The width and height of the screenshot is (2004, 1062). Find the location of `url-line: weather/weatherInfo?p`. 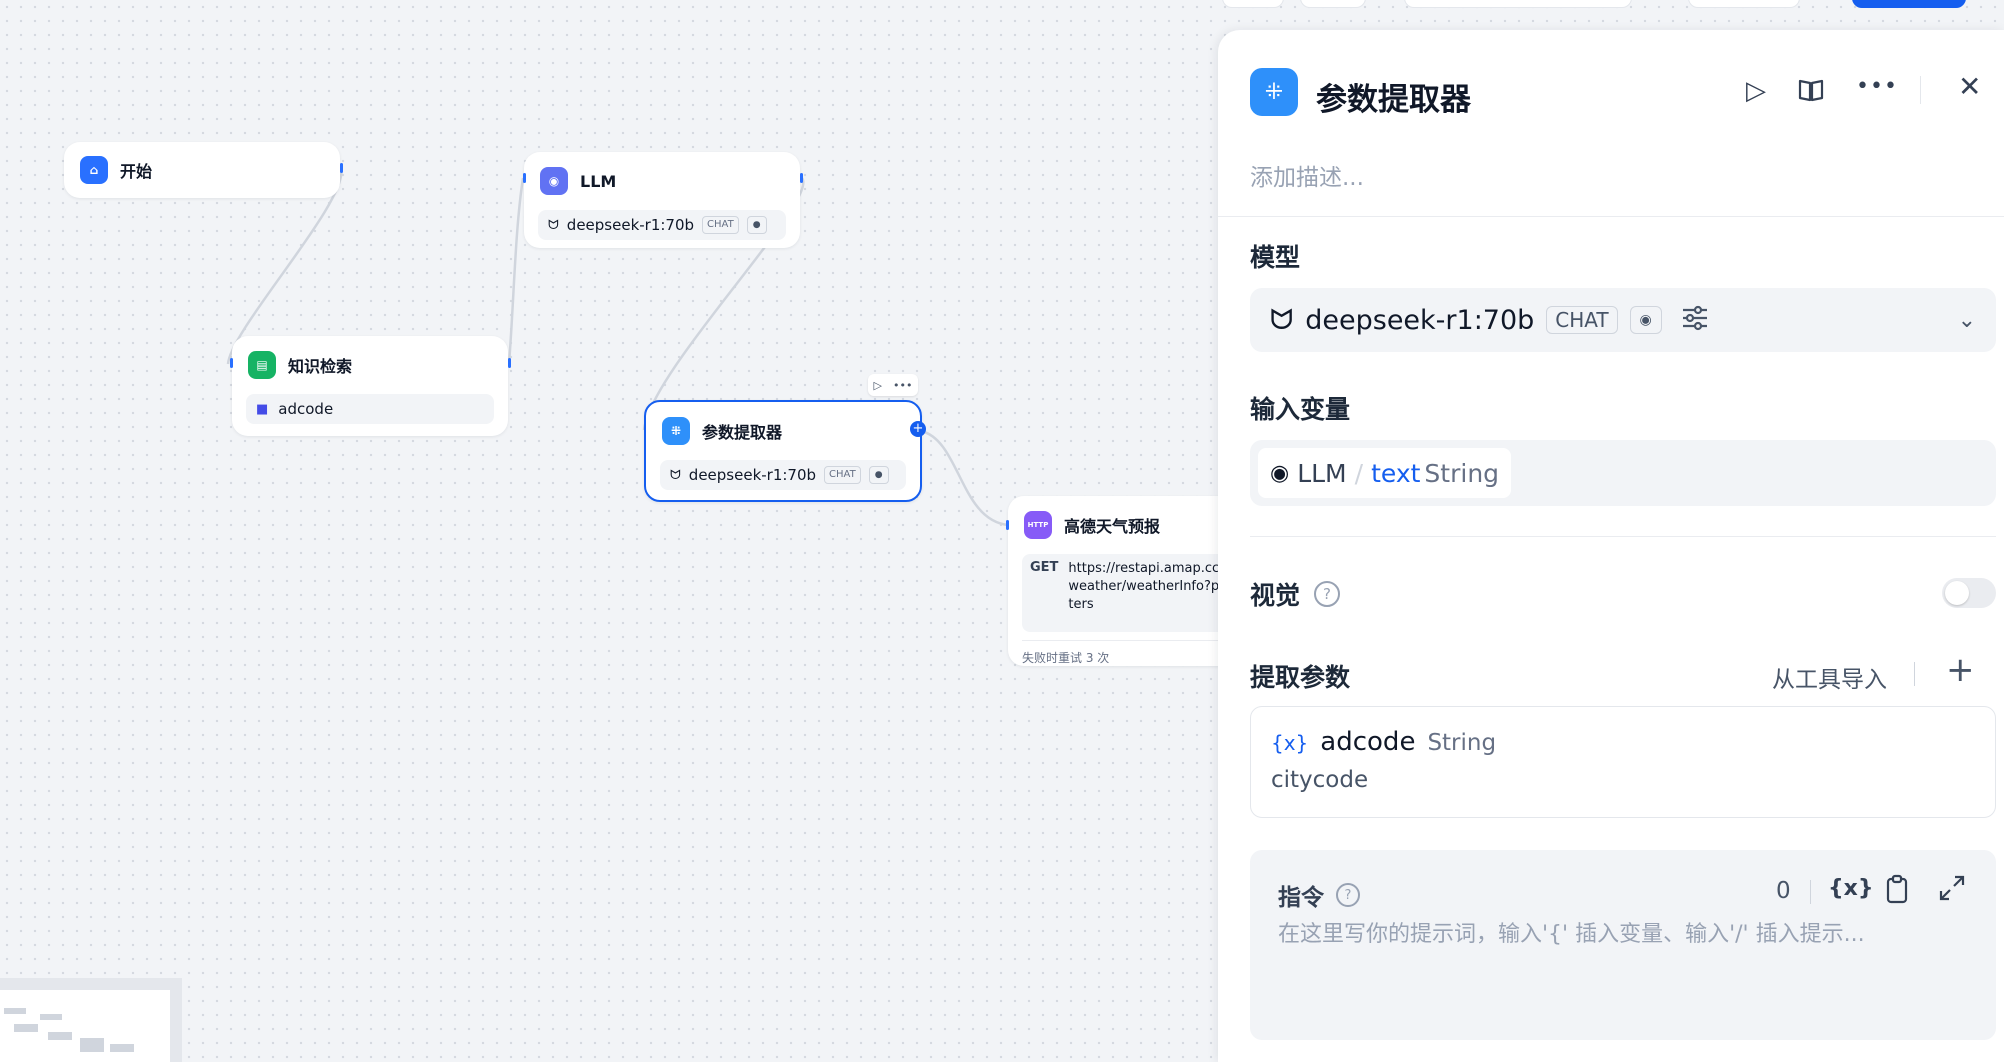

url-line: weather/weatherInfo?p is located at coordinates (1144, 586).